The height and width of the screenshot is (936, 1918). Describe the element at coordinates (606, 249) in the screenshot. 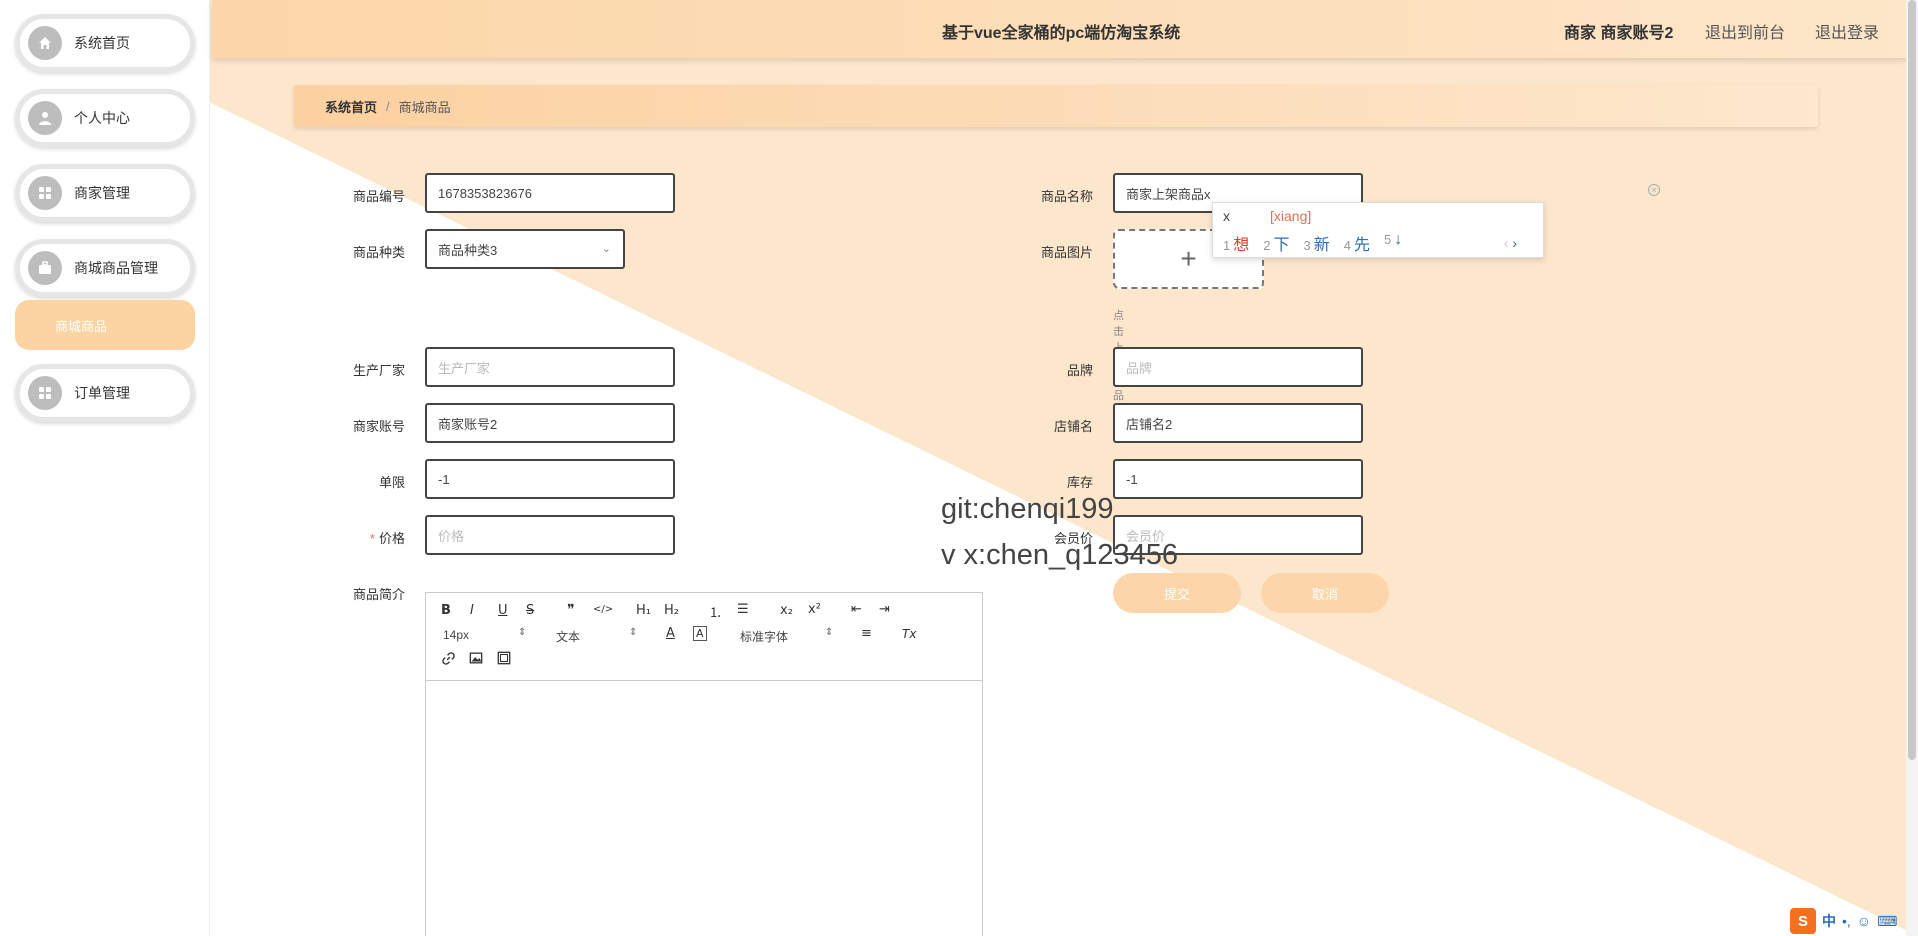

I see `chevron-down-icon: ⌄` at that location.